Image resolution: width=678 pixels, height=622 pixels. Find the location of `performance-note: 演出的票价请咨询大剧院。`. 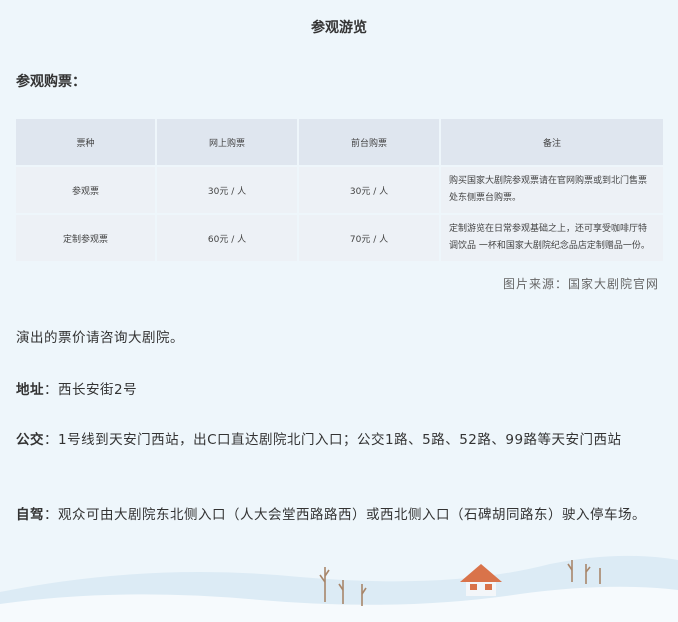

performance-note: 演出的票价请咨询大剧院。 is located at coordinates (100, 338).